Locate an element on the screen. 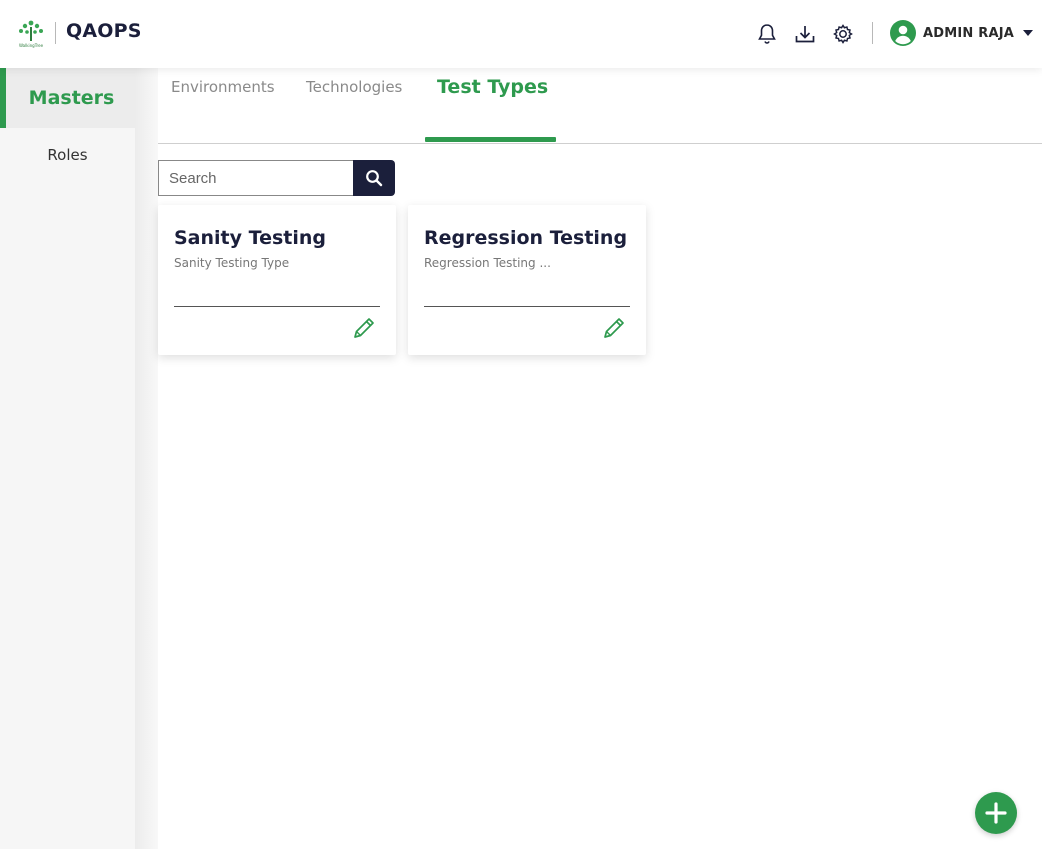  sidebar-item-label: Roles is located at coordinates (67, 155).